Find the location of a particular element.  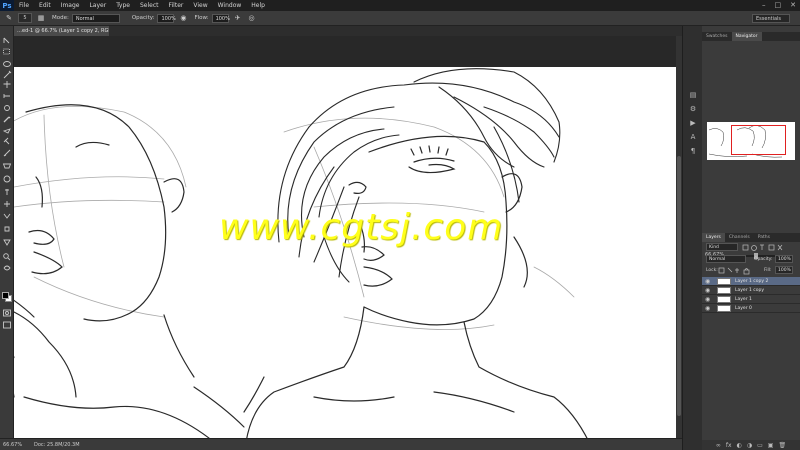

layer-style-icon: fx is located at coordinates (729, 445).